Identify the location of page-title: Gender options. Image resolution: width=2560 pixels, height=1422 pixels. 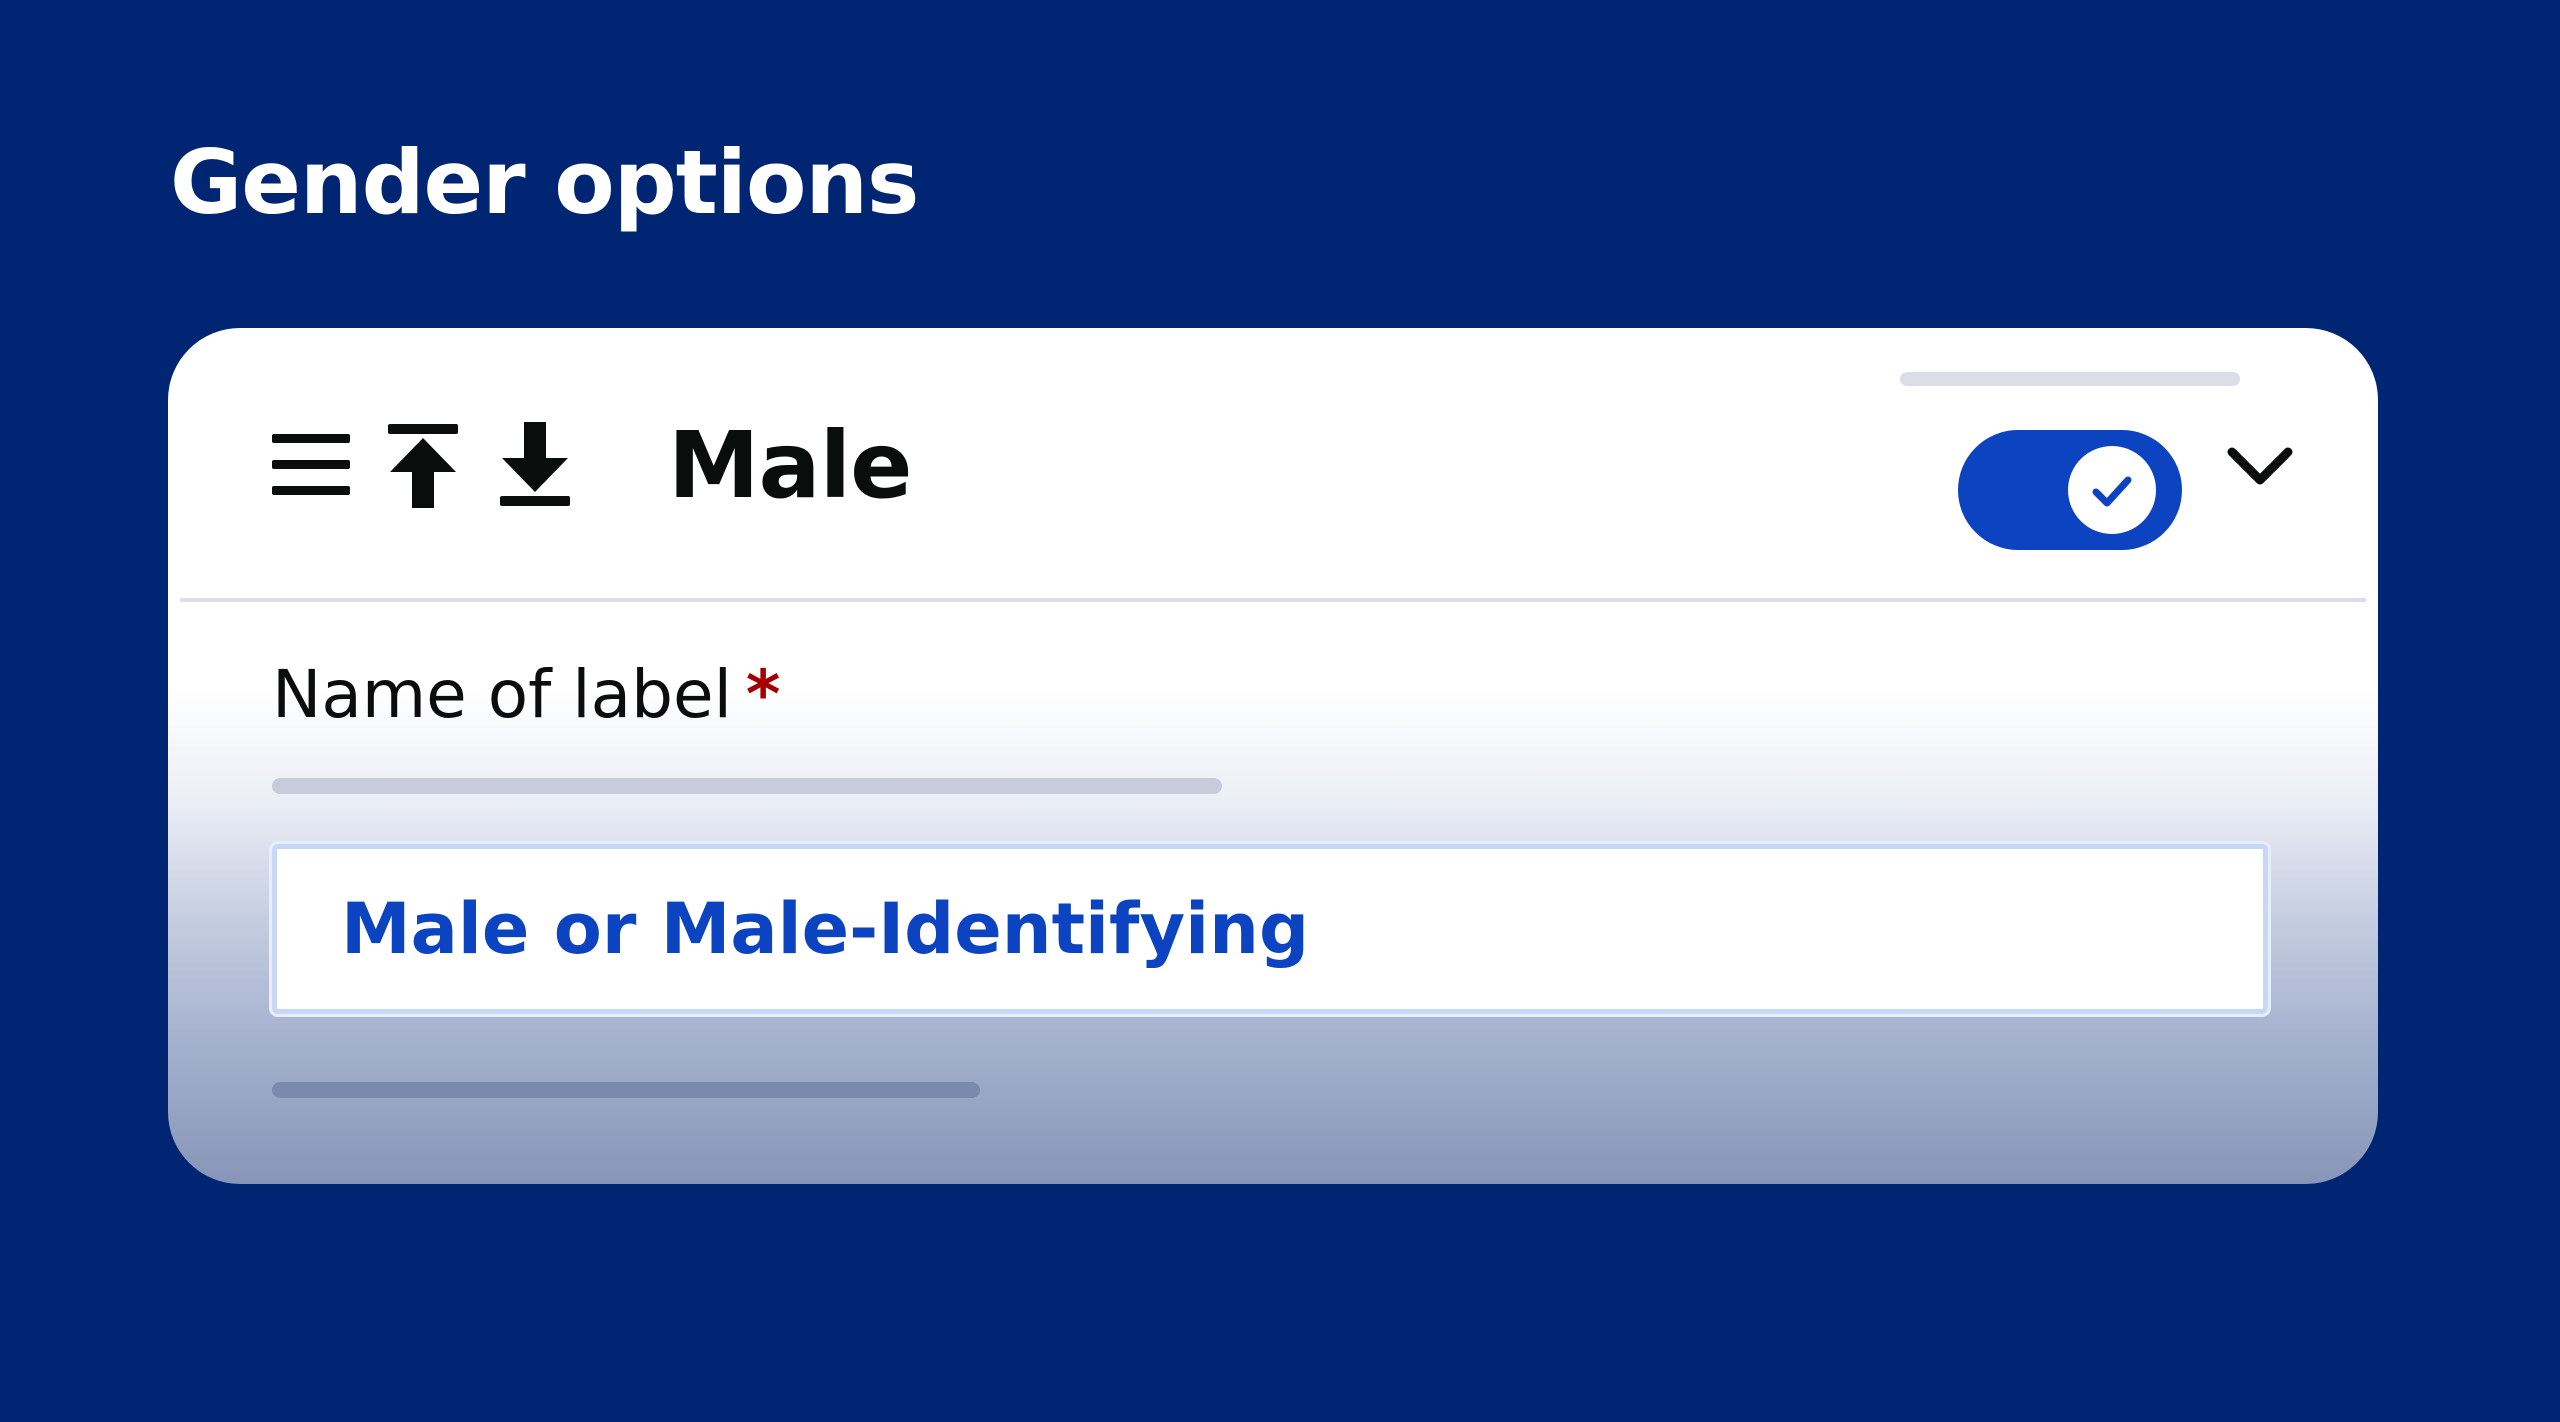
(544, 182).